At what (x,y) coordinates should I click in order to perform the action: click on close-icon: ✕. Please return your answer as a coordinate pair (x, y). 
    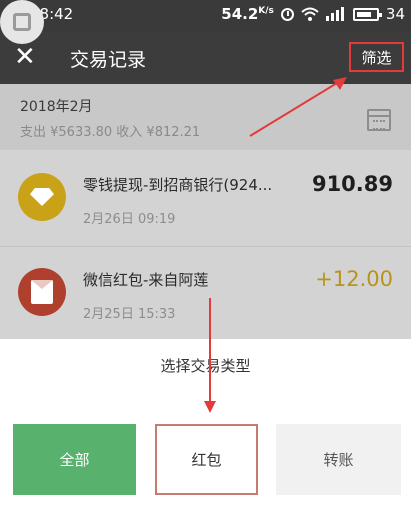
    Looking at the image, I should click on (25, 57).